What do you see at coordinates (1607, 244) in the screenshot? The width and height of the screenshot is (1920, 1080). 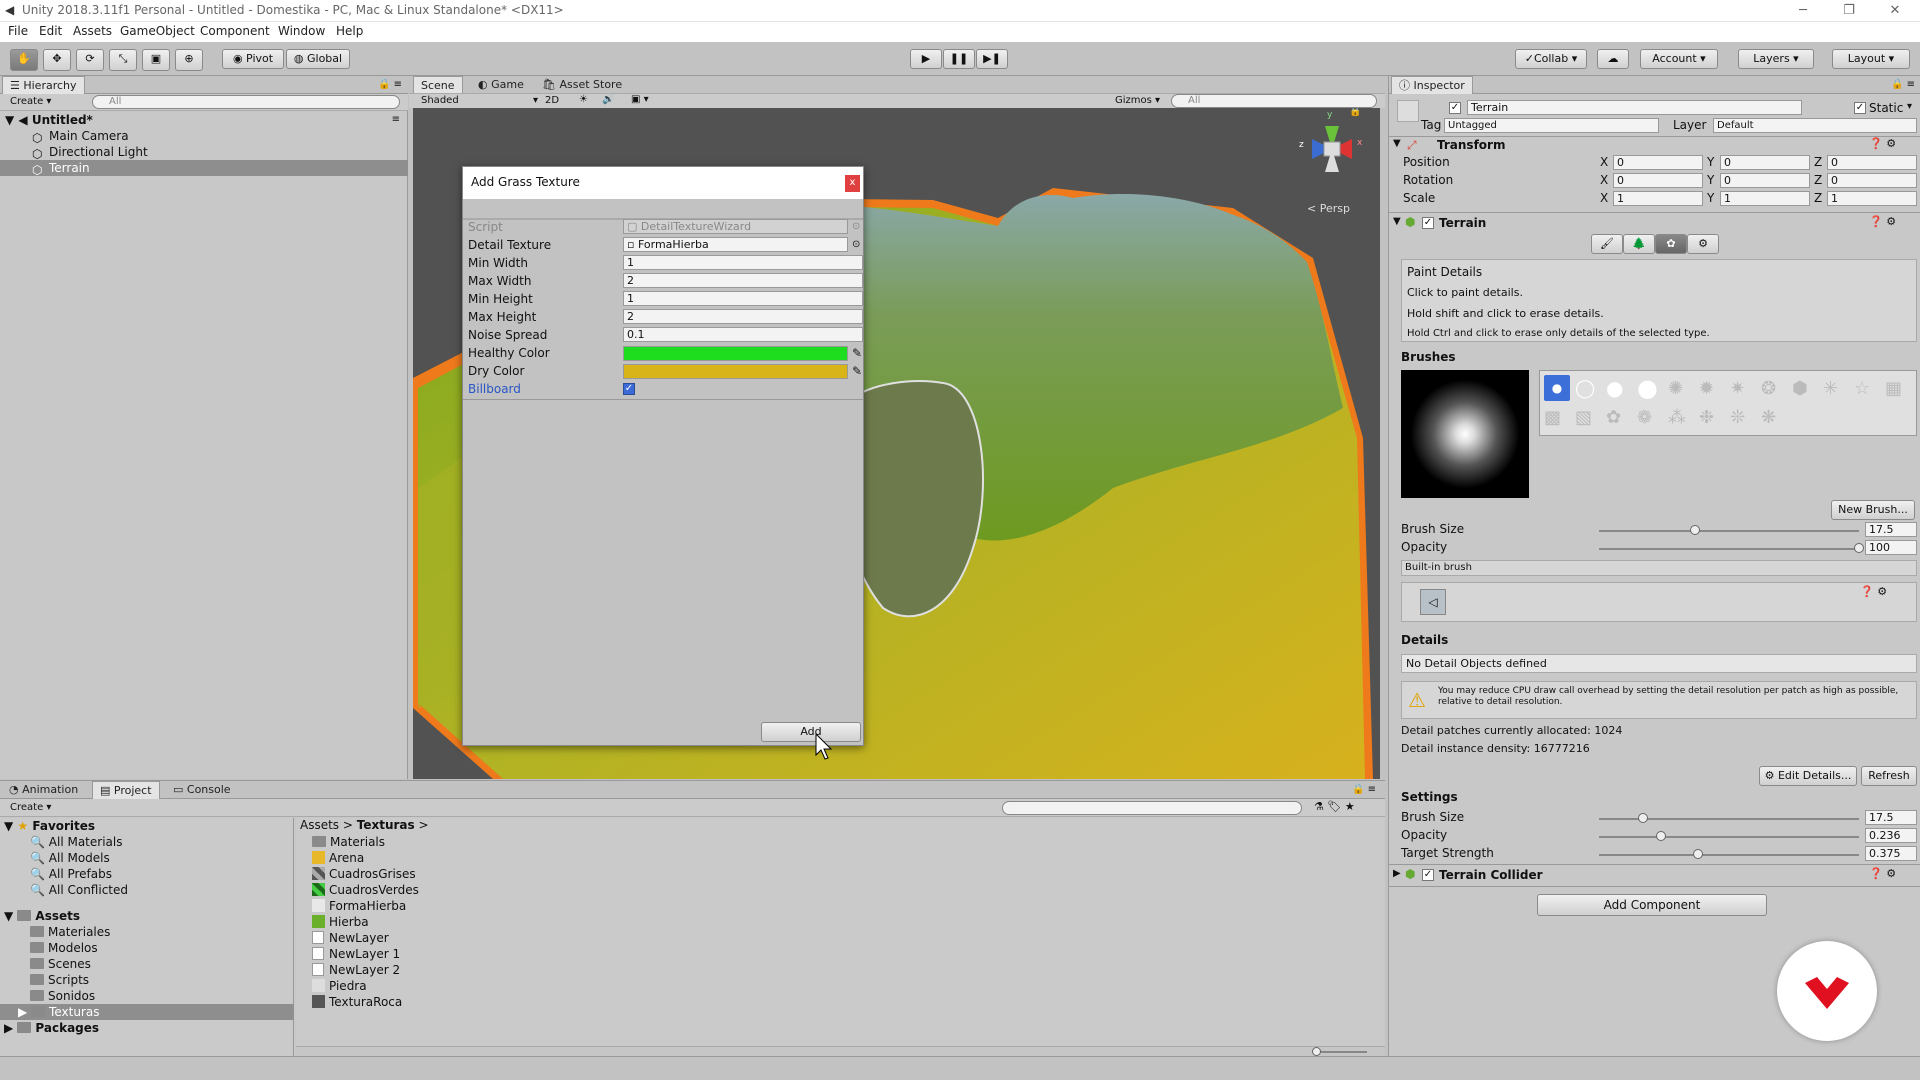 I see `paint-terrain-tool-icon: 🖌` at bounding box center [1607, 244].